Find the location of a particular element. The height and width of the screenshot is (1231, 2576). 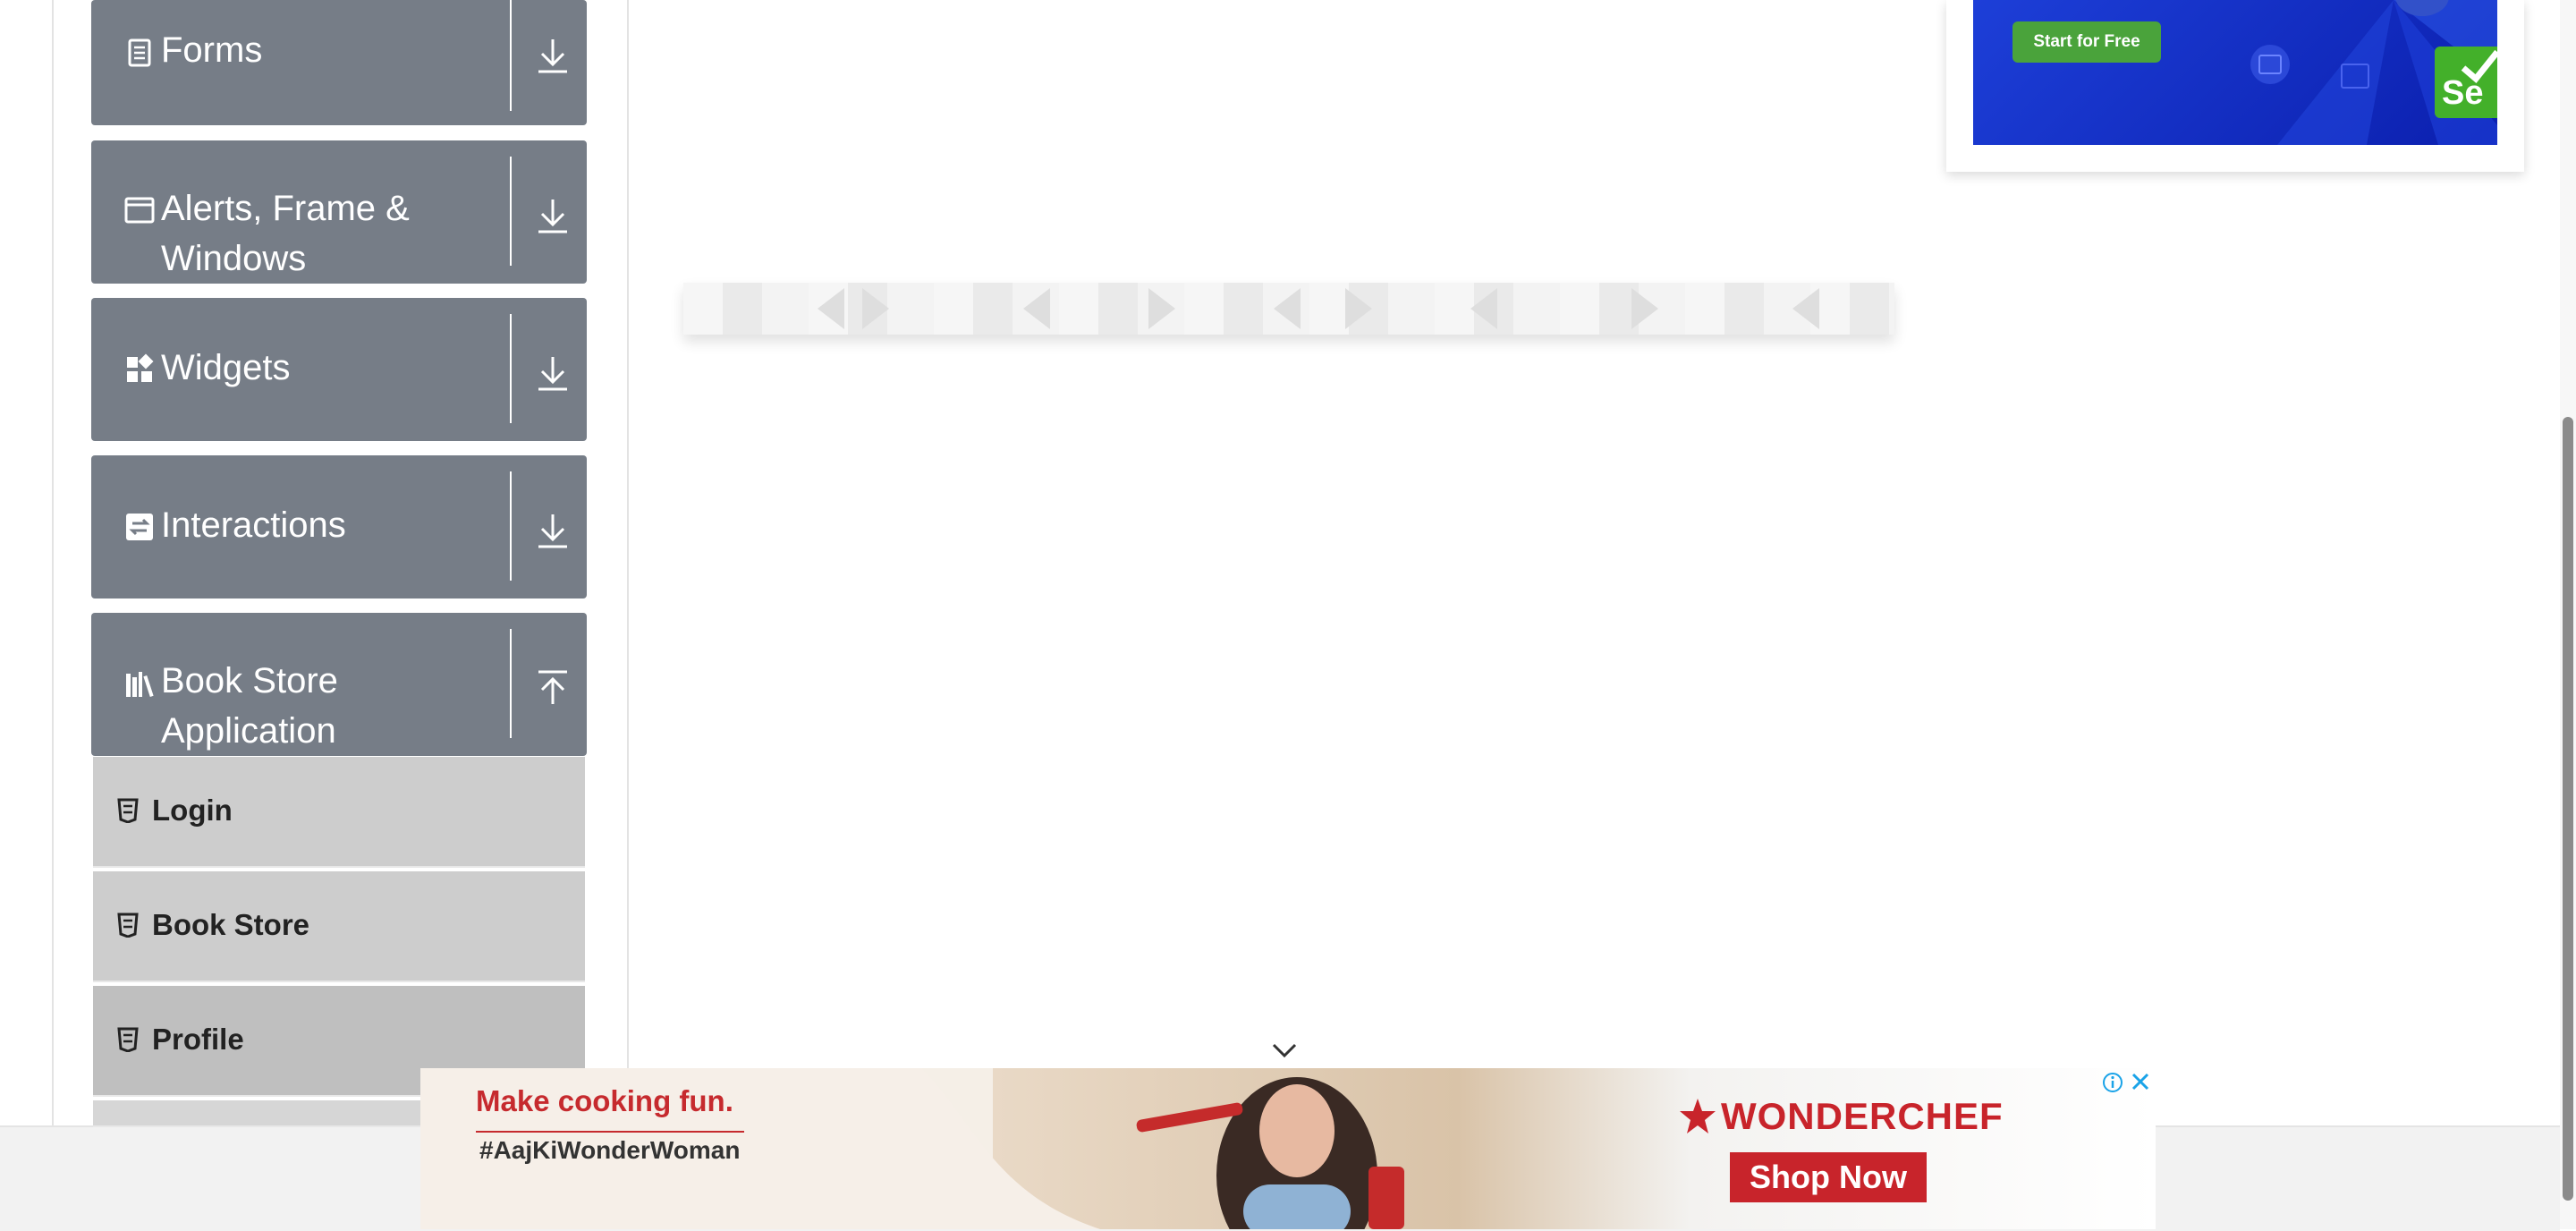

sidebar-group-widgets: Widgets is located at coordinates (339, 369).